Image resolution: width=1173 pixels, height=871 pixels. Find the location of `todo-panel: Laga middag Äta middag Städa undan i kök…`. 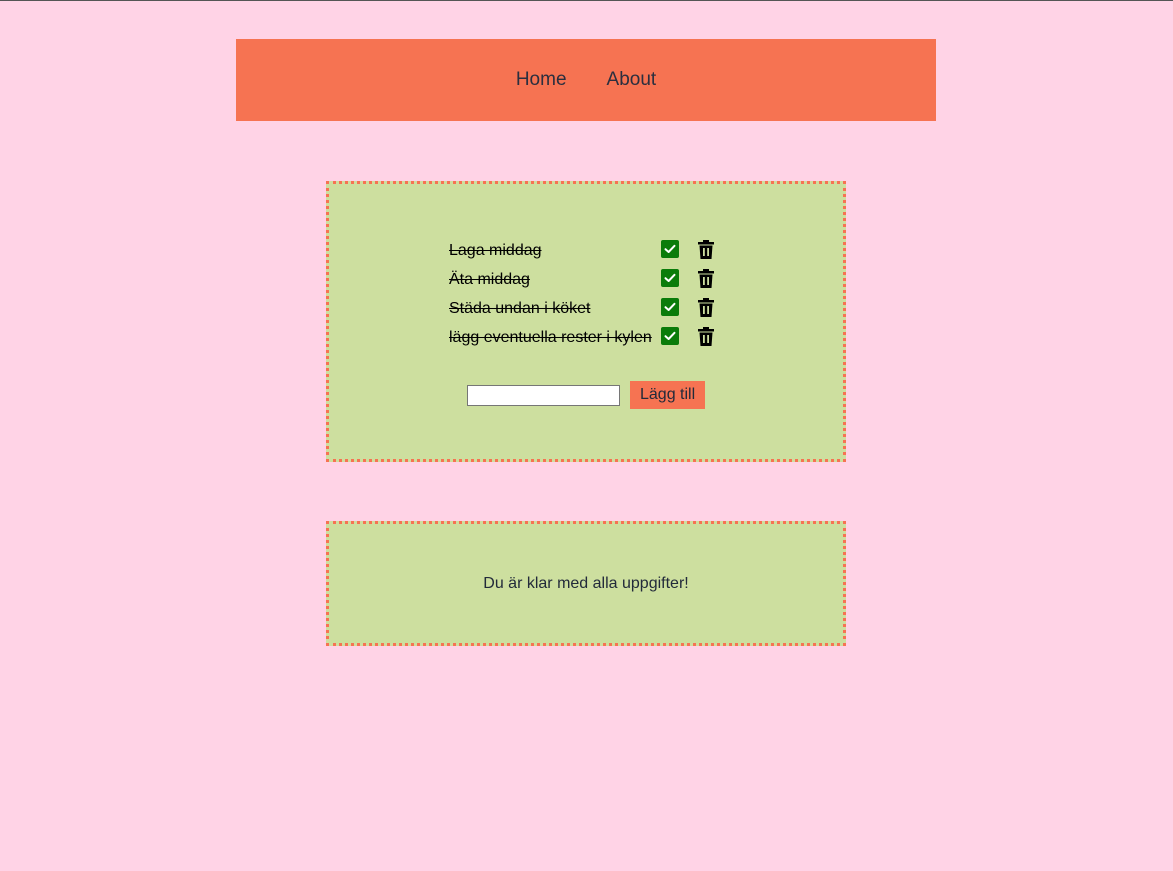

todo-panel: Laga middag Äta middag Städa undan i kök… is located at coordinates (586, 321).